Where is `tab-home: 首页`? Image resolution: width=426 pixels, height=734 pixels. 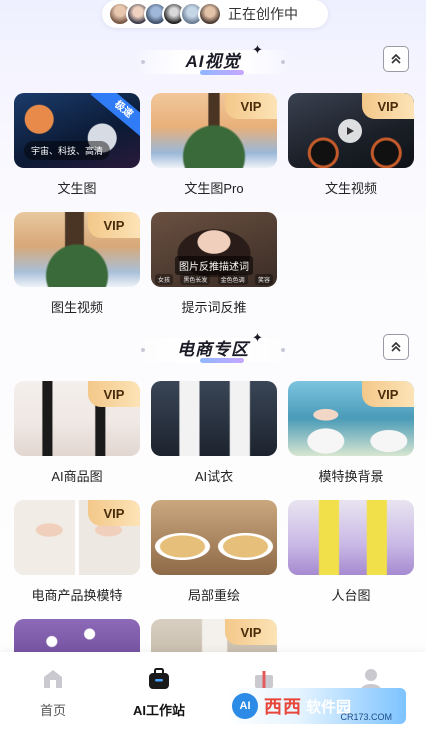
tab-home: 首页 is located at coordinates (53, 692).